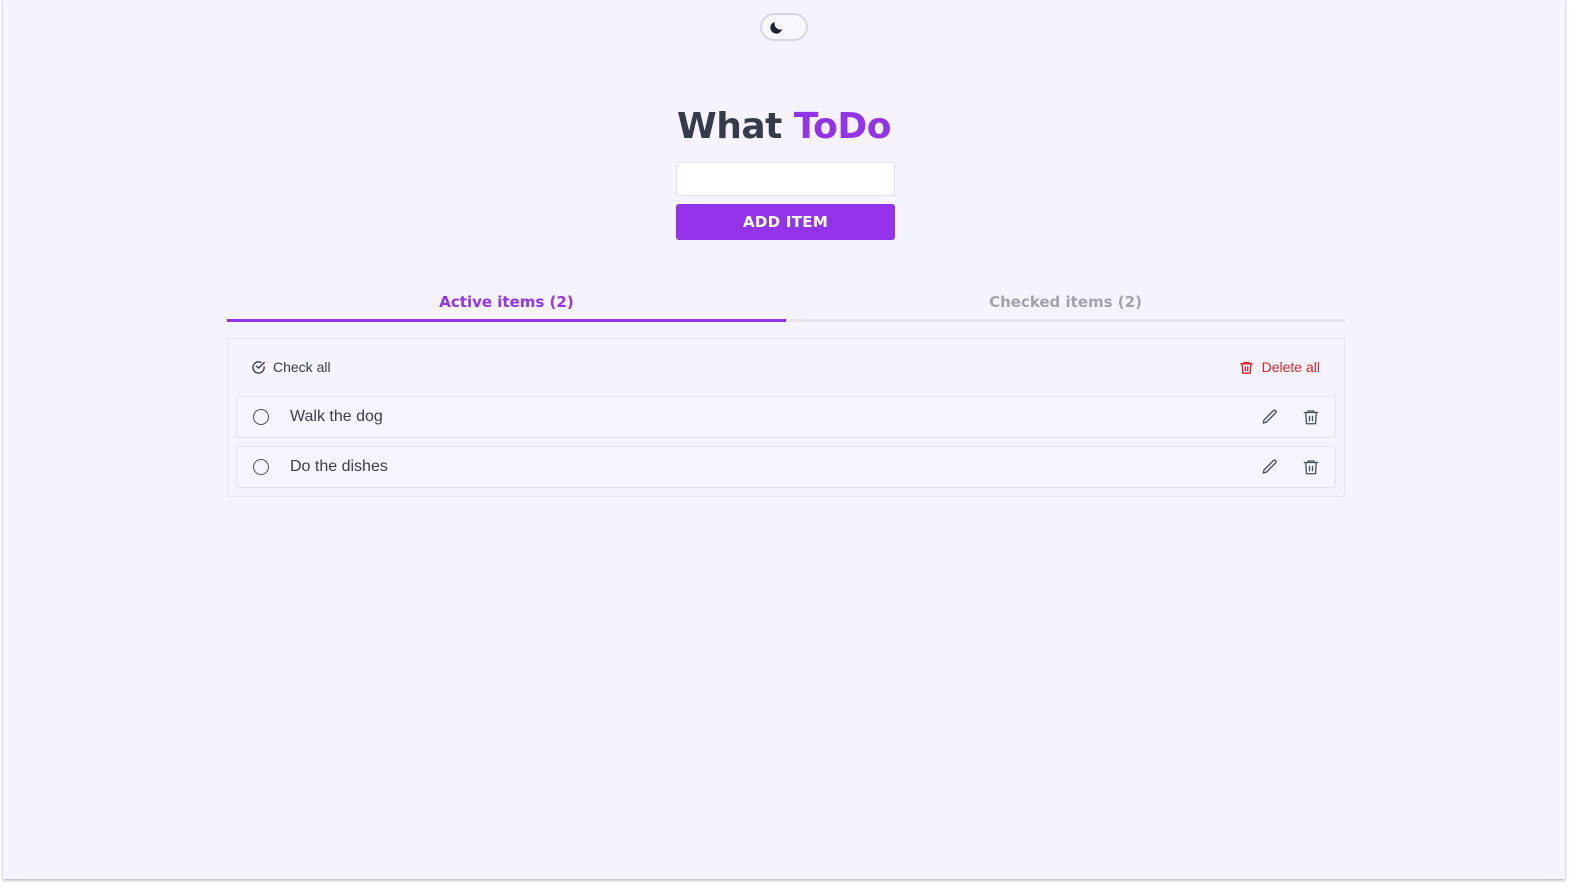 The width and height of the screenshot is (1576, 890). I want to click on item-text: Do the dishes, so click(339, 466).